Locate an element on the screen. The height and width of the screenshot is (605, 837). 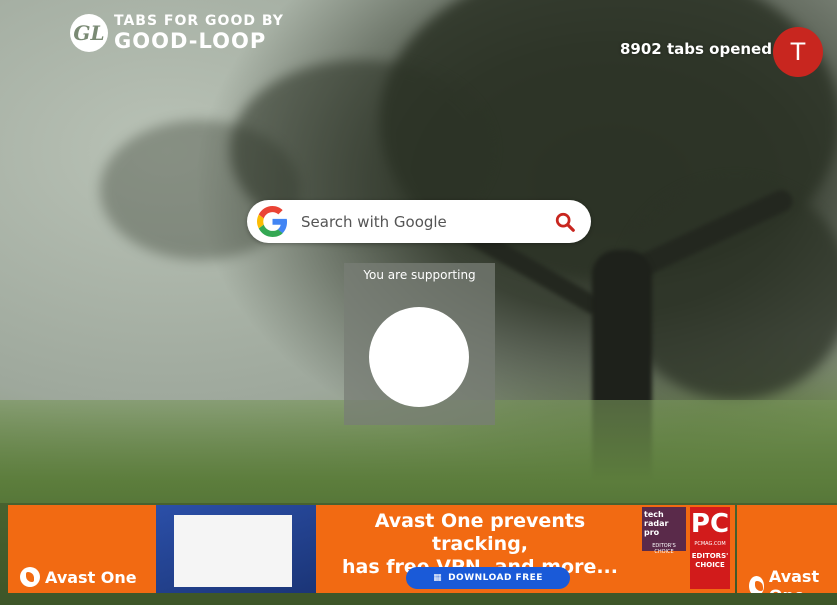
pcmag-site: PCMAG.COM is located at coordinates (710, 544).